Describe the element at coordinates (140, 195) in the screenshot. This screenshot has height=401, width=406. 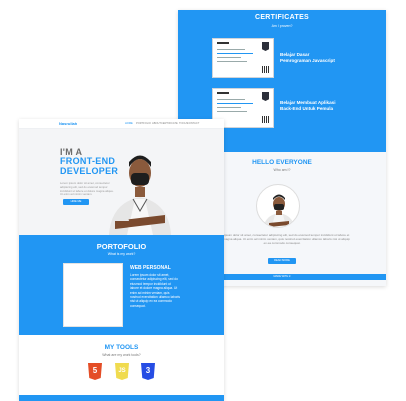
I see `hero-photo` at that location.